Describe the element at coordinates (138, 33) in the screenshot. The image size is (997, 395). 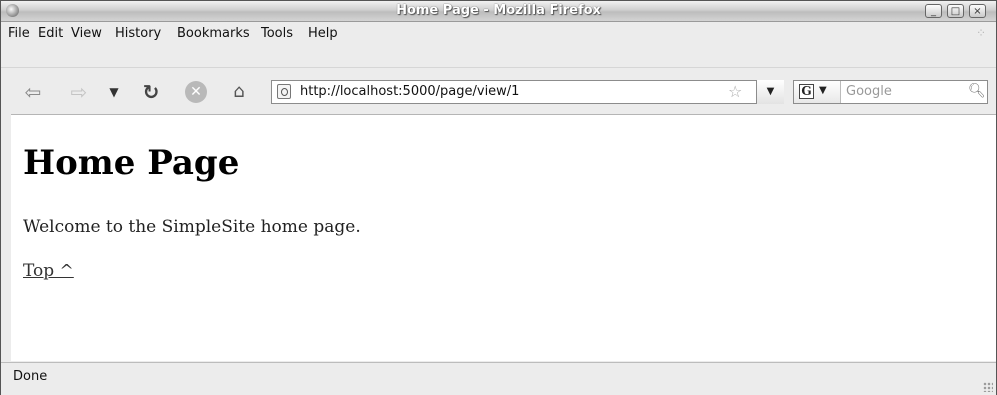
I see `menu-history: History` at that location.